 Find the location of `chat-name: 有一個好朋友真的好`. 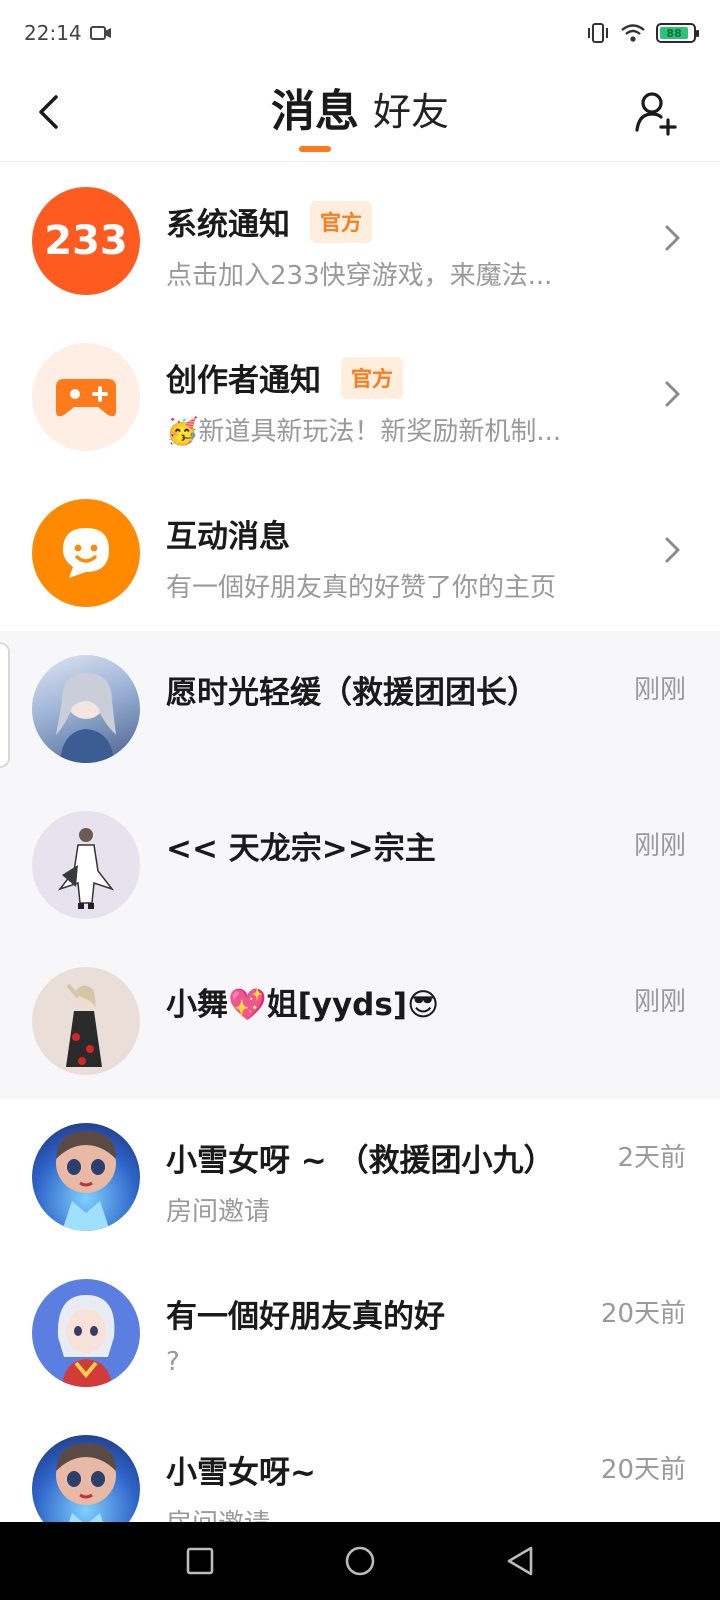

chat-name: 有一個好朋友真的好 is located at coordinates (305, 1317).